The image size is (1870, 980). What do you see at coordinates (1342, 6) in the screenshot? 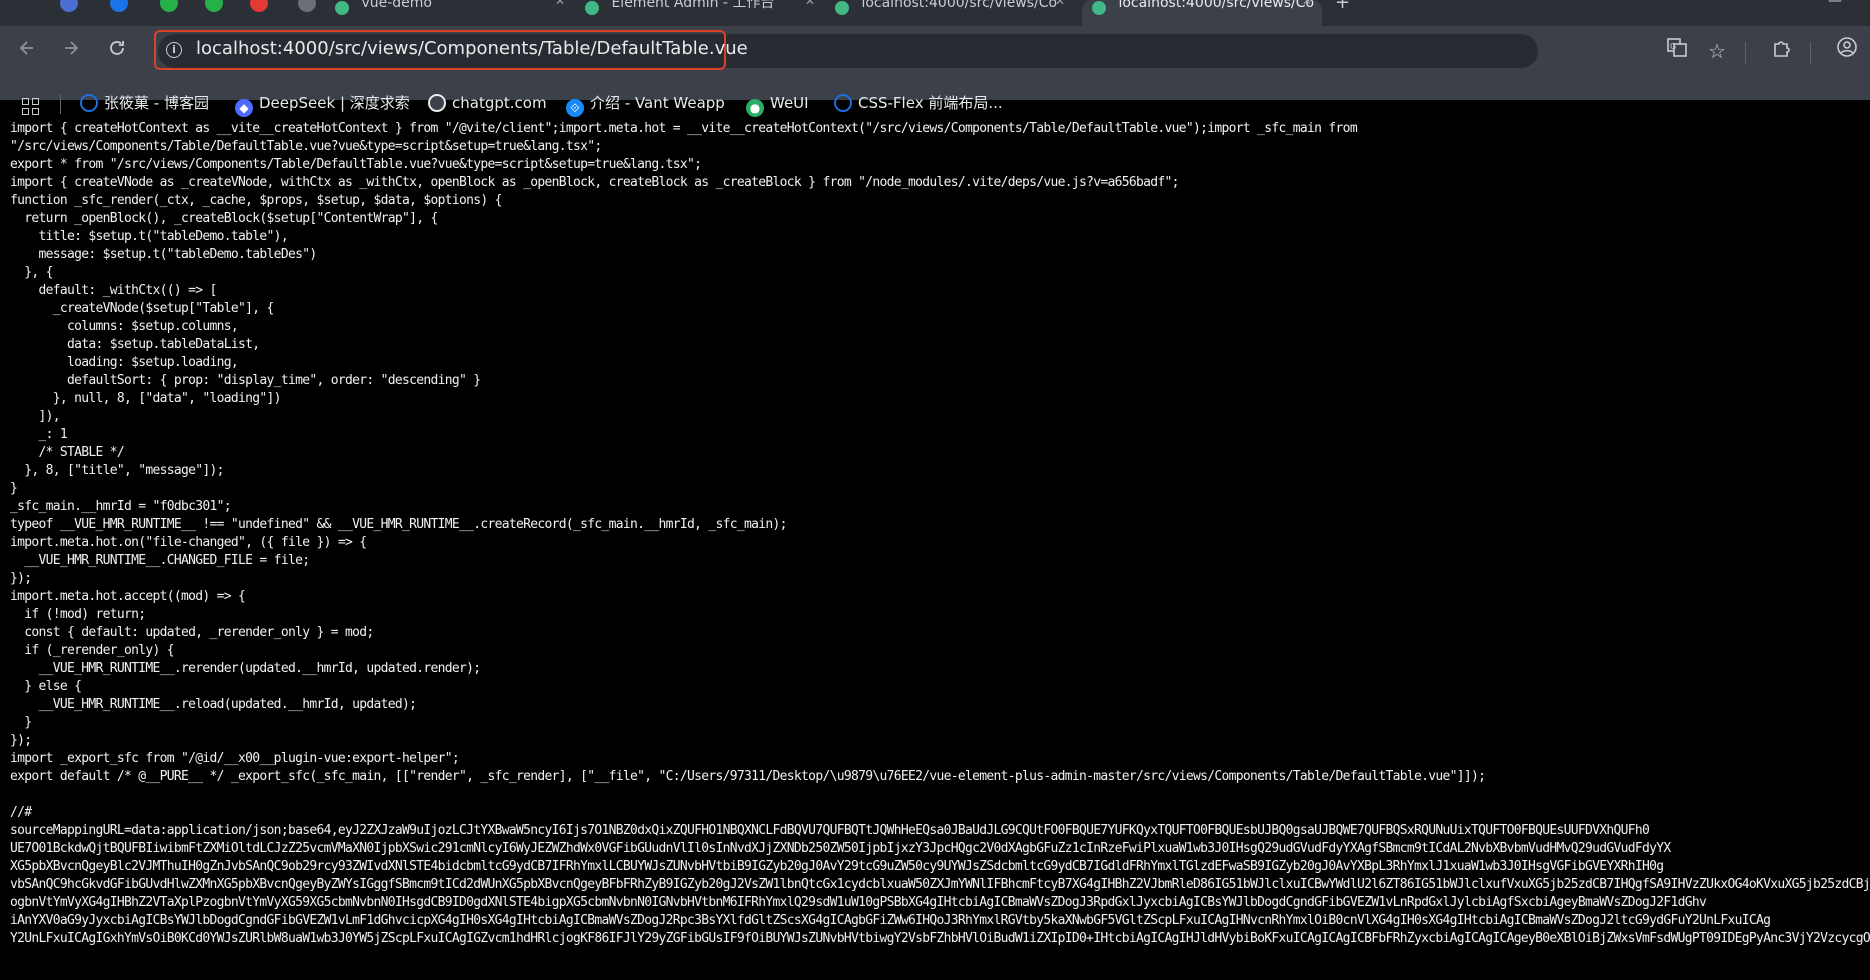
I see `new-tab-icon: +` at bounding box center [1342, 6].